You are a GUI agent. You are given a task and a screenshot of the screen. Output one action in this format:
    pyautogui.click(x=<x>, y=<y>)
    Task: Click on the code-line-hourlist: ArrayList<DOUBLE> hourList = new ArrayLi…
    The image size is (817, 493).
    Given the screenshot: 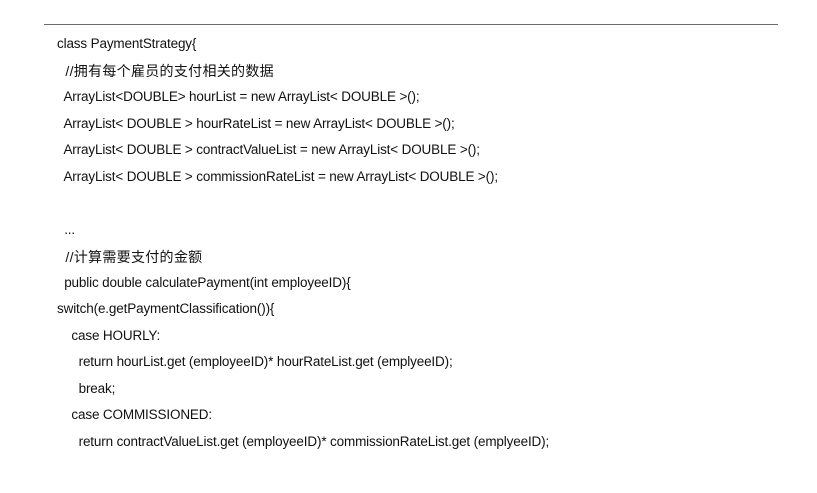 What is the action you would take?
    pyautogui.click(x=238, y=96)
    